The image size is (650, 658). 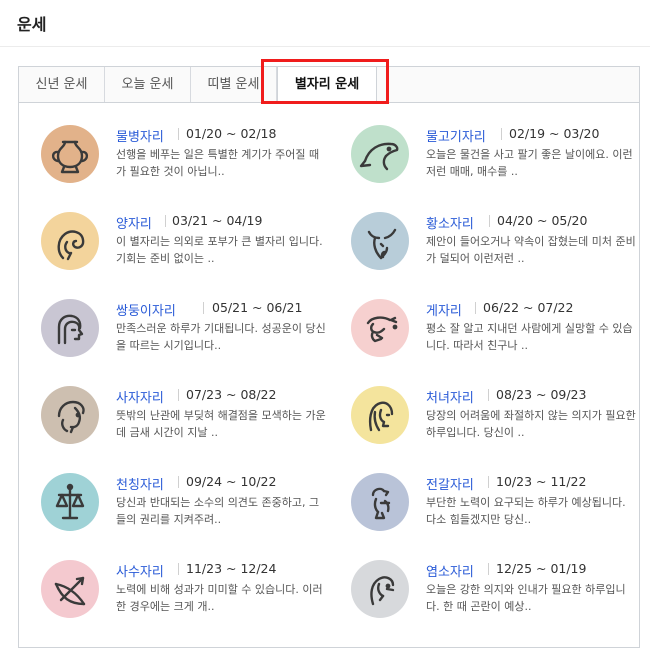 What do you see at coordinates (219, 250) in the screenshot?
I see `zodiac-desc: 이 별자리는 의외로 포부가 큰 별자리 입니다. 기회는 준비 없이는 ..` at bounding box center [219, 250].